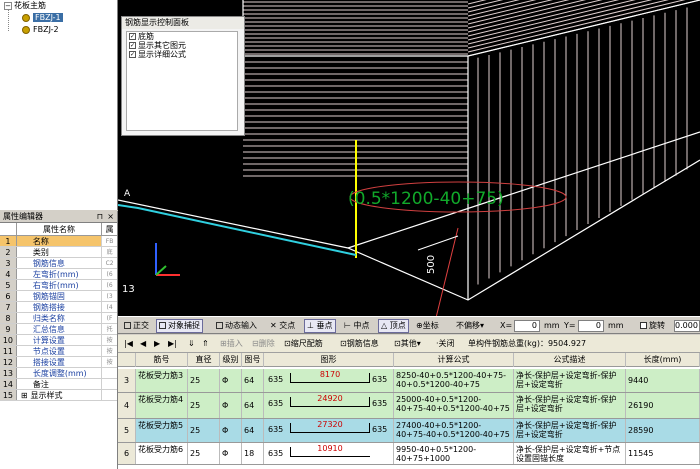 Image resolution: width=700 pixels, height=469 pixels. I want to click on property-row-value: (F, so click(109, 318).